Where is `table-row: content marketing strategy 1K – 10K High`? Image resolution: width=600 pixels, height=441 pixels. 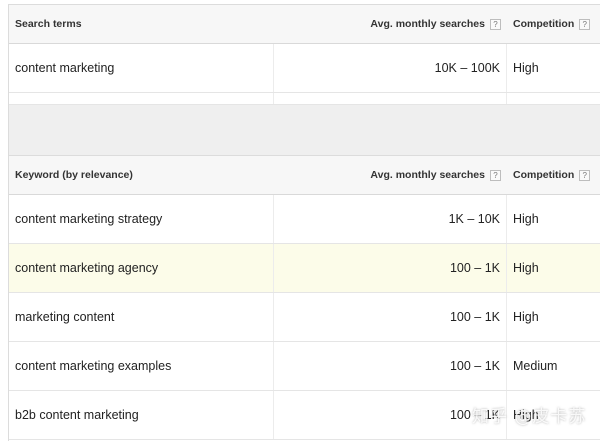 table-row: content marketing strategy 1K – 10K High is located at coordinates (304, 219).